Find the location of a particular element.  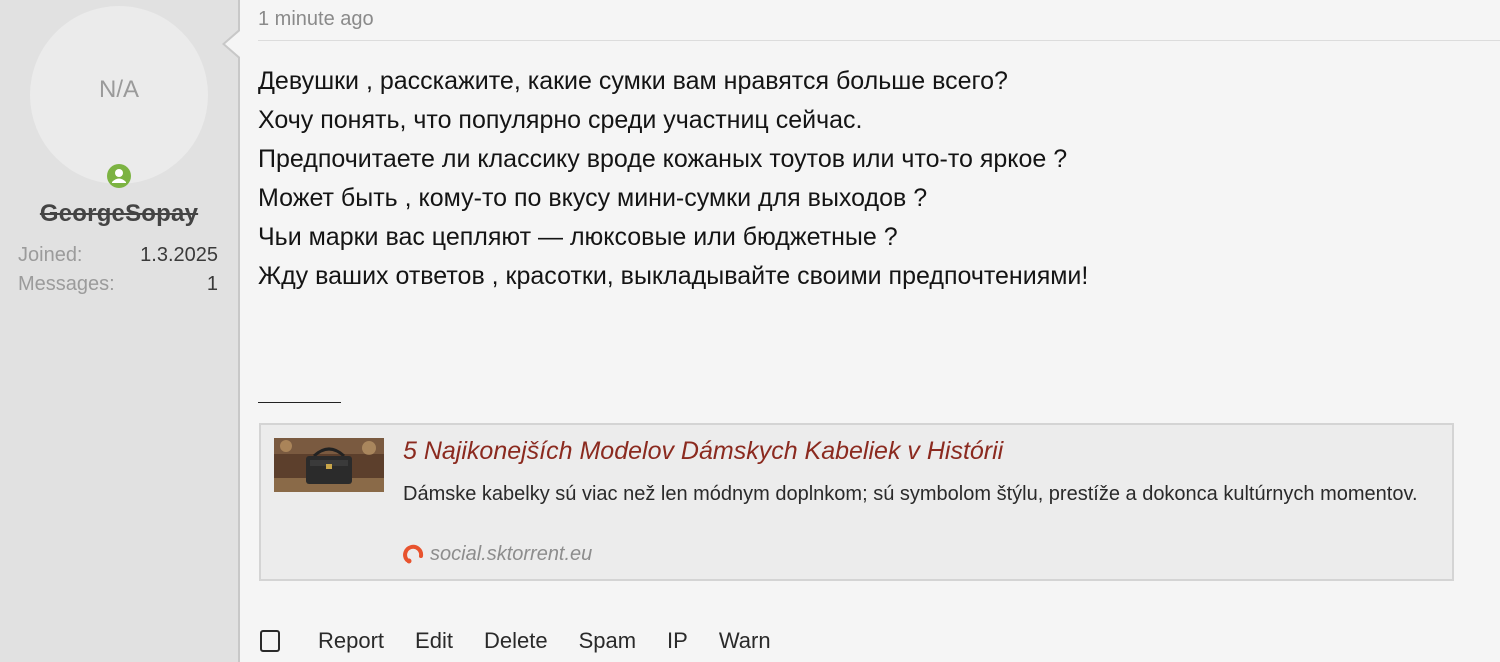

stat-joined-label: Joined: is located at coordinates (50, 255).